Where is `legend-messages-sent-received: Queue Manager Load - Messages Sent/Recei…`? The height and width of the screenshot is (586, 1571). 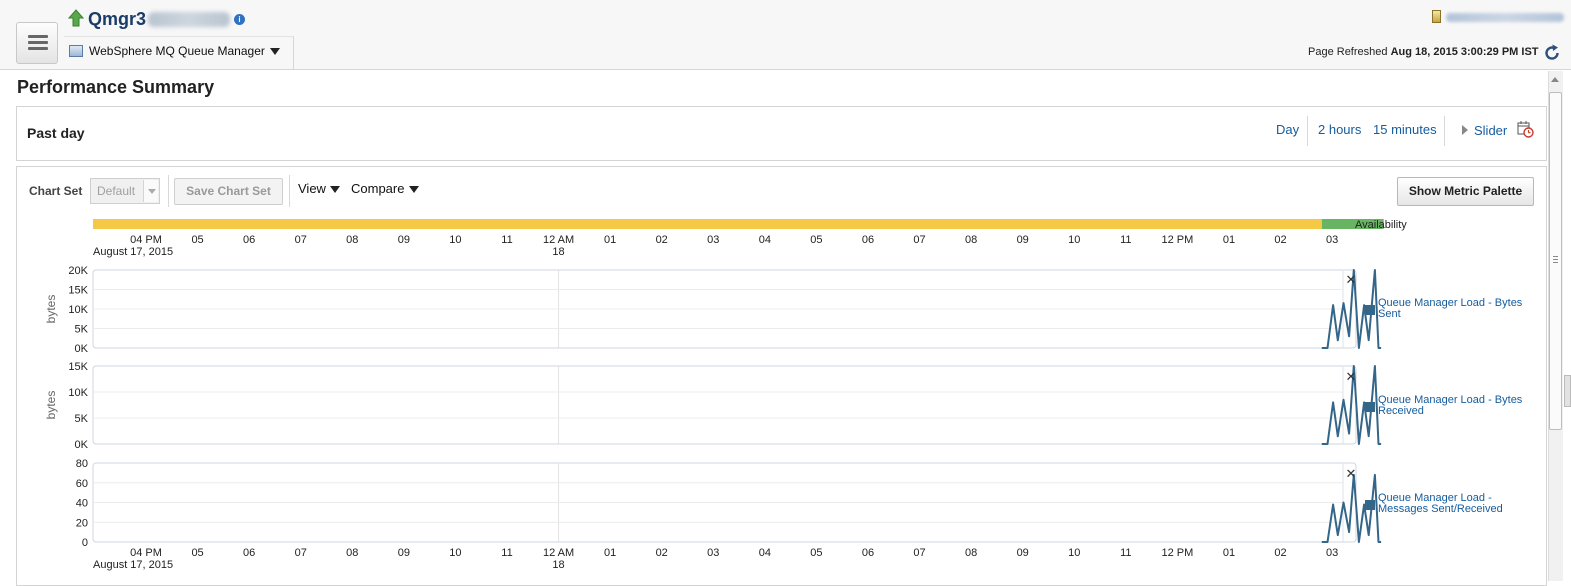
legend-messages-sent-received: Queue Manager Load - Messages Sent/Recei… is located at coordinates (1453, 504).